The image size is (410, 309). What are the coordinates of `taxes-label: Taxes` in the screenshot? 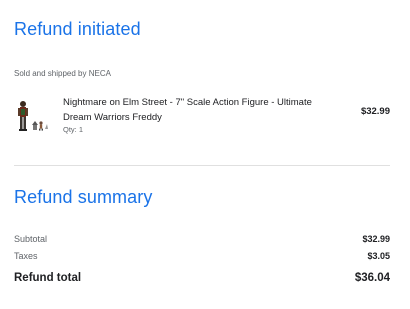 It's located at (26, 256).